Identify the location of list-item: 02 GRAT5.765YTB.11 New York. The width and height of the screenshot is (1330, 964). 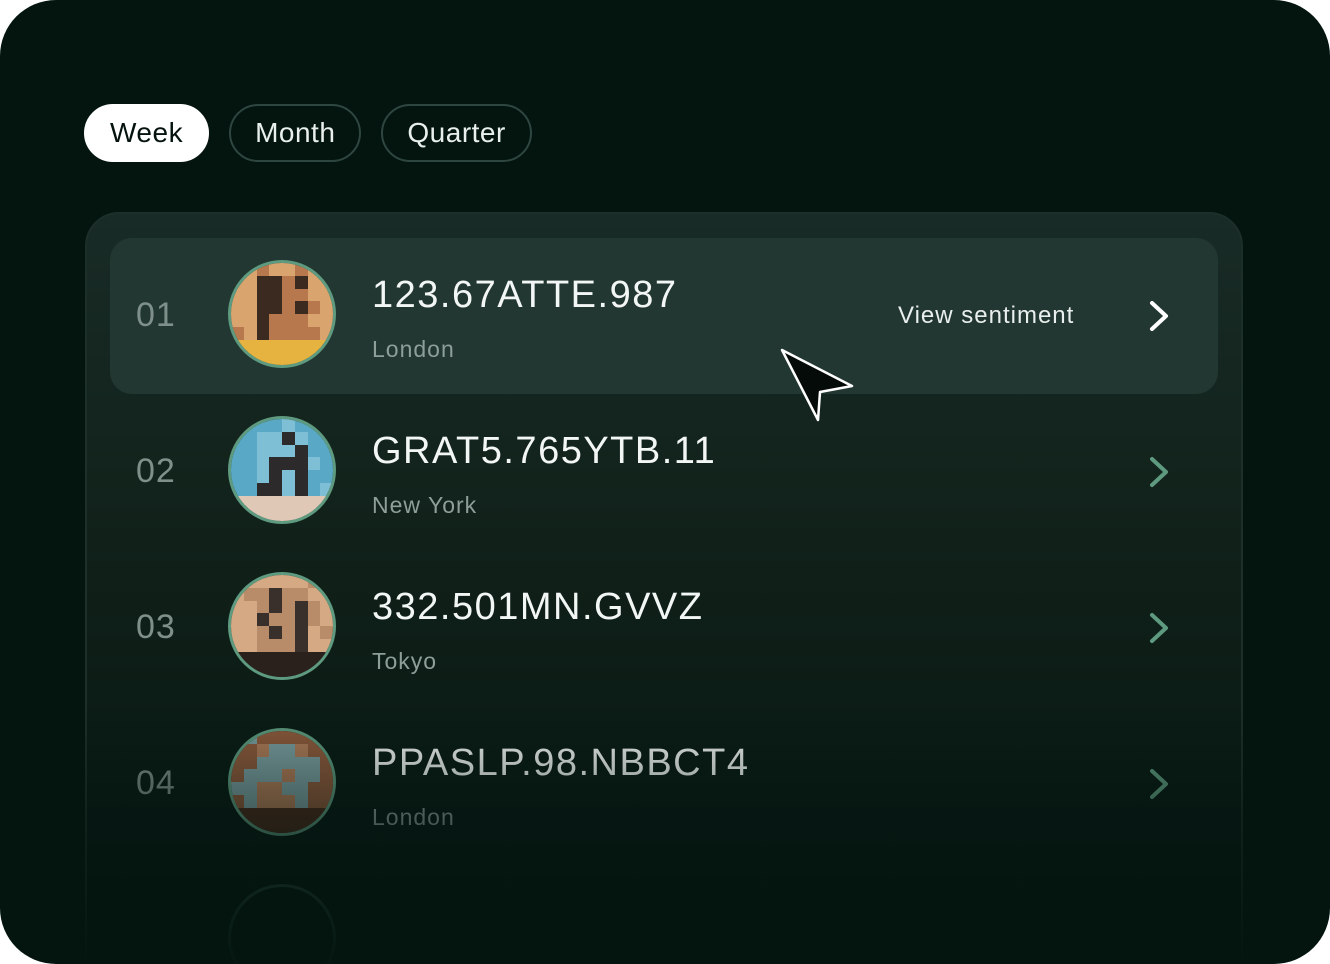
(664, 472).